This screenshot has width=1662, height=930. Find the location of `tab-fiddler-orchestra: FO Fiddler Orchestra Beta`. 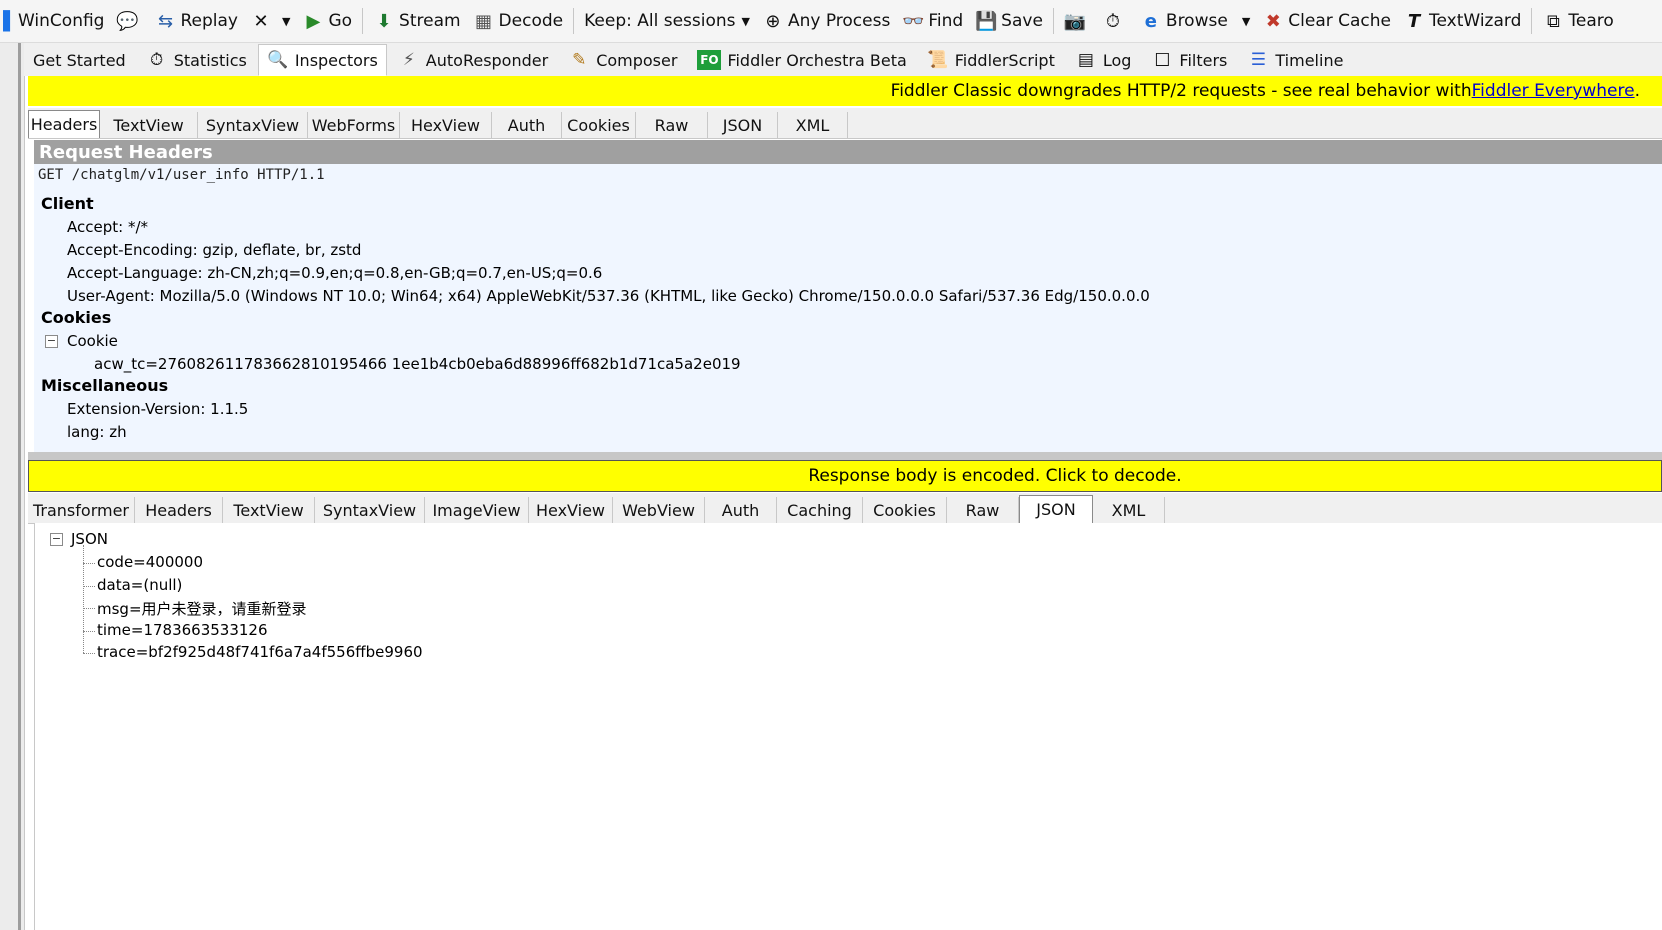

tab-fiddler-orchestra: FO Fiddler Orchestra Beta is located at coordinates (801, 60).